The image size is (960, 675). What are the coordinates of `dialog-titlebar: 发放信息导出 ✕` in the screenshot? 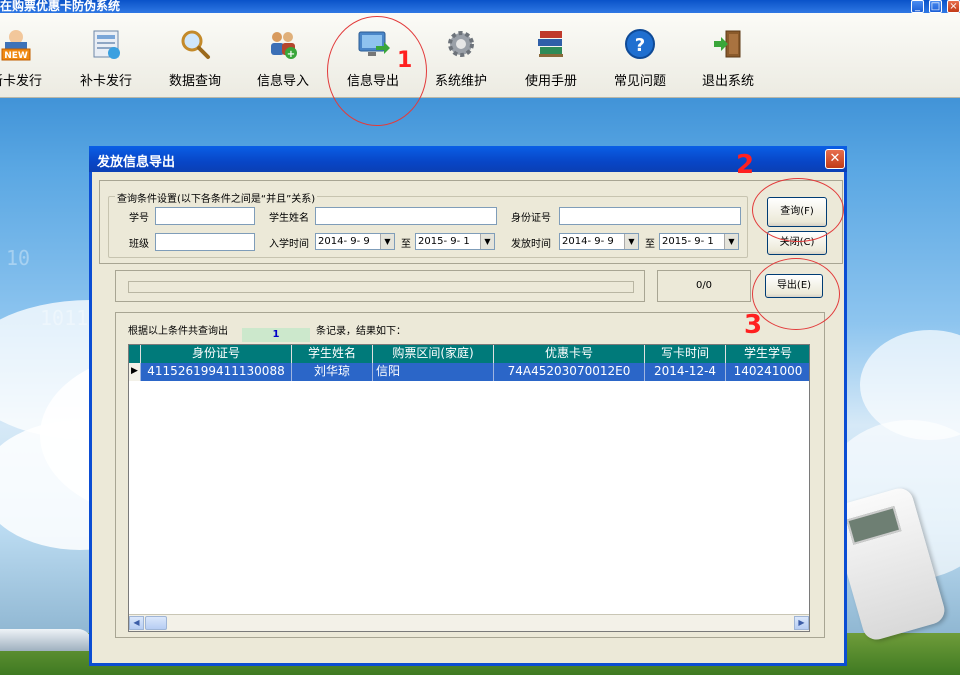 It's located at (468, 159).